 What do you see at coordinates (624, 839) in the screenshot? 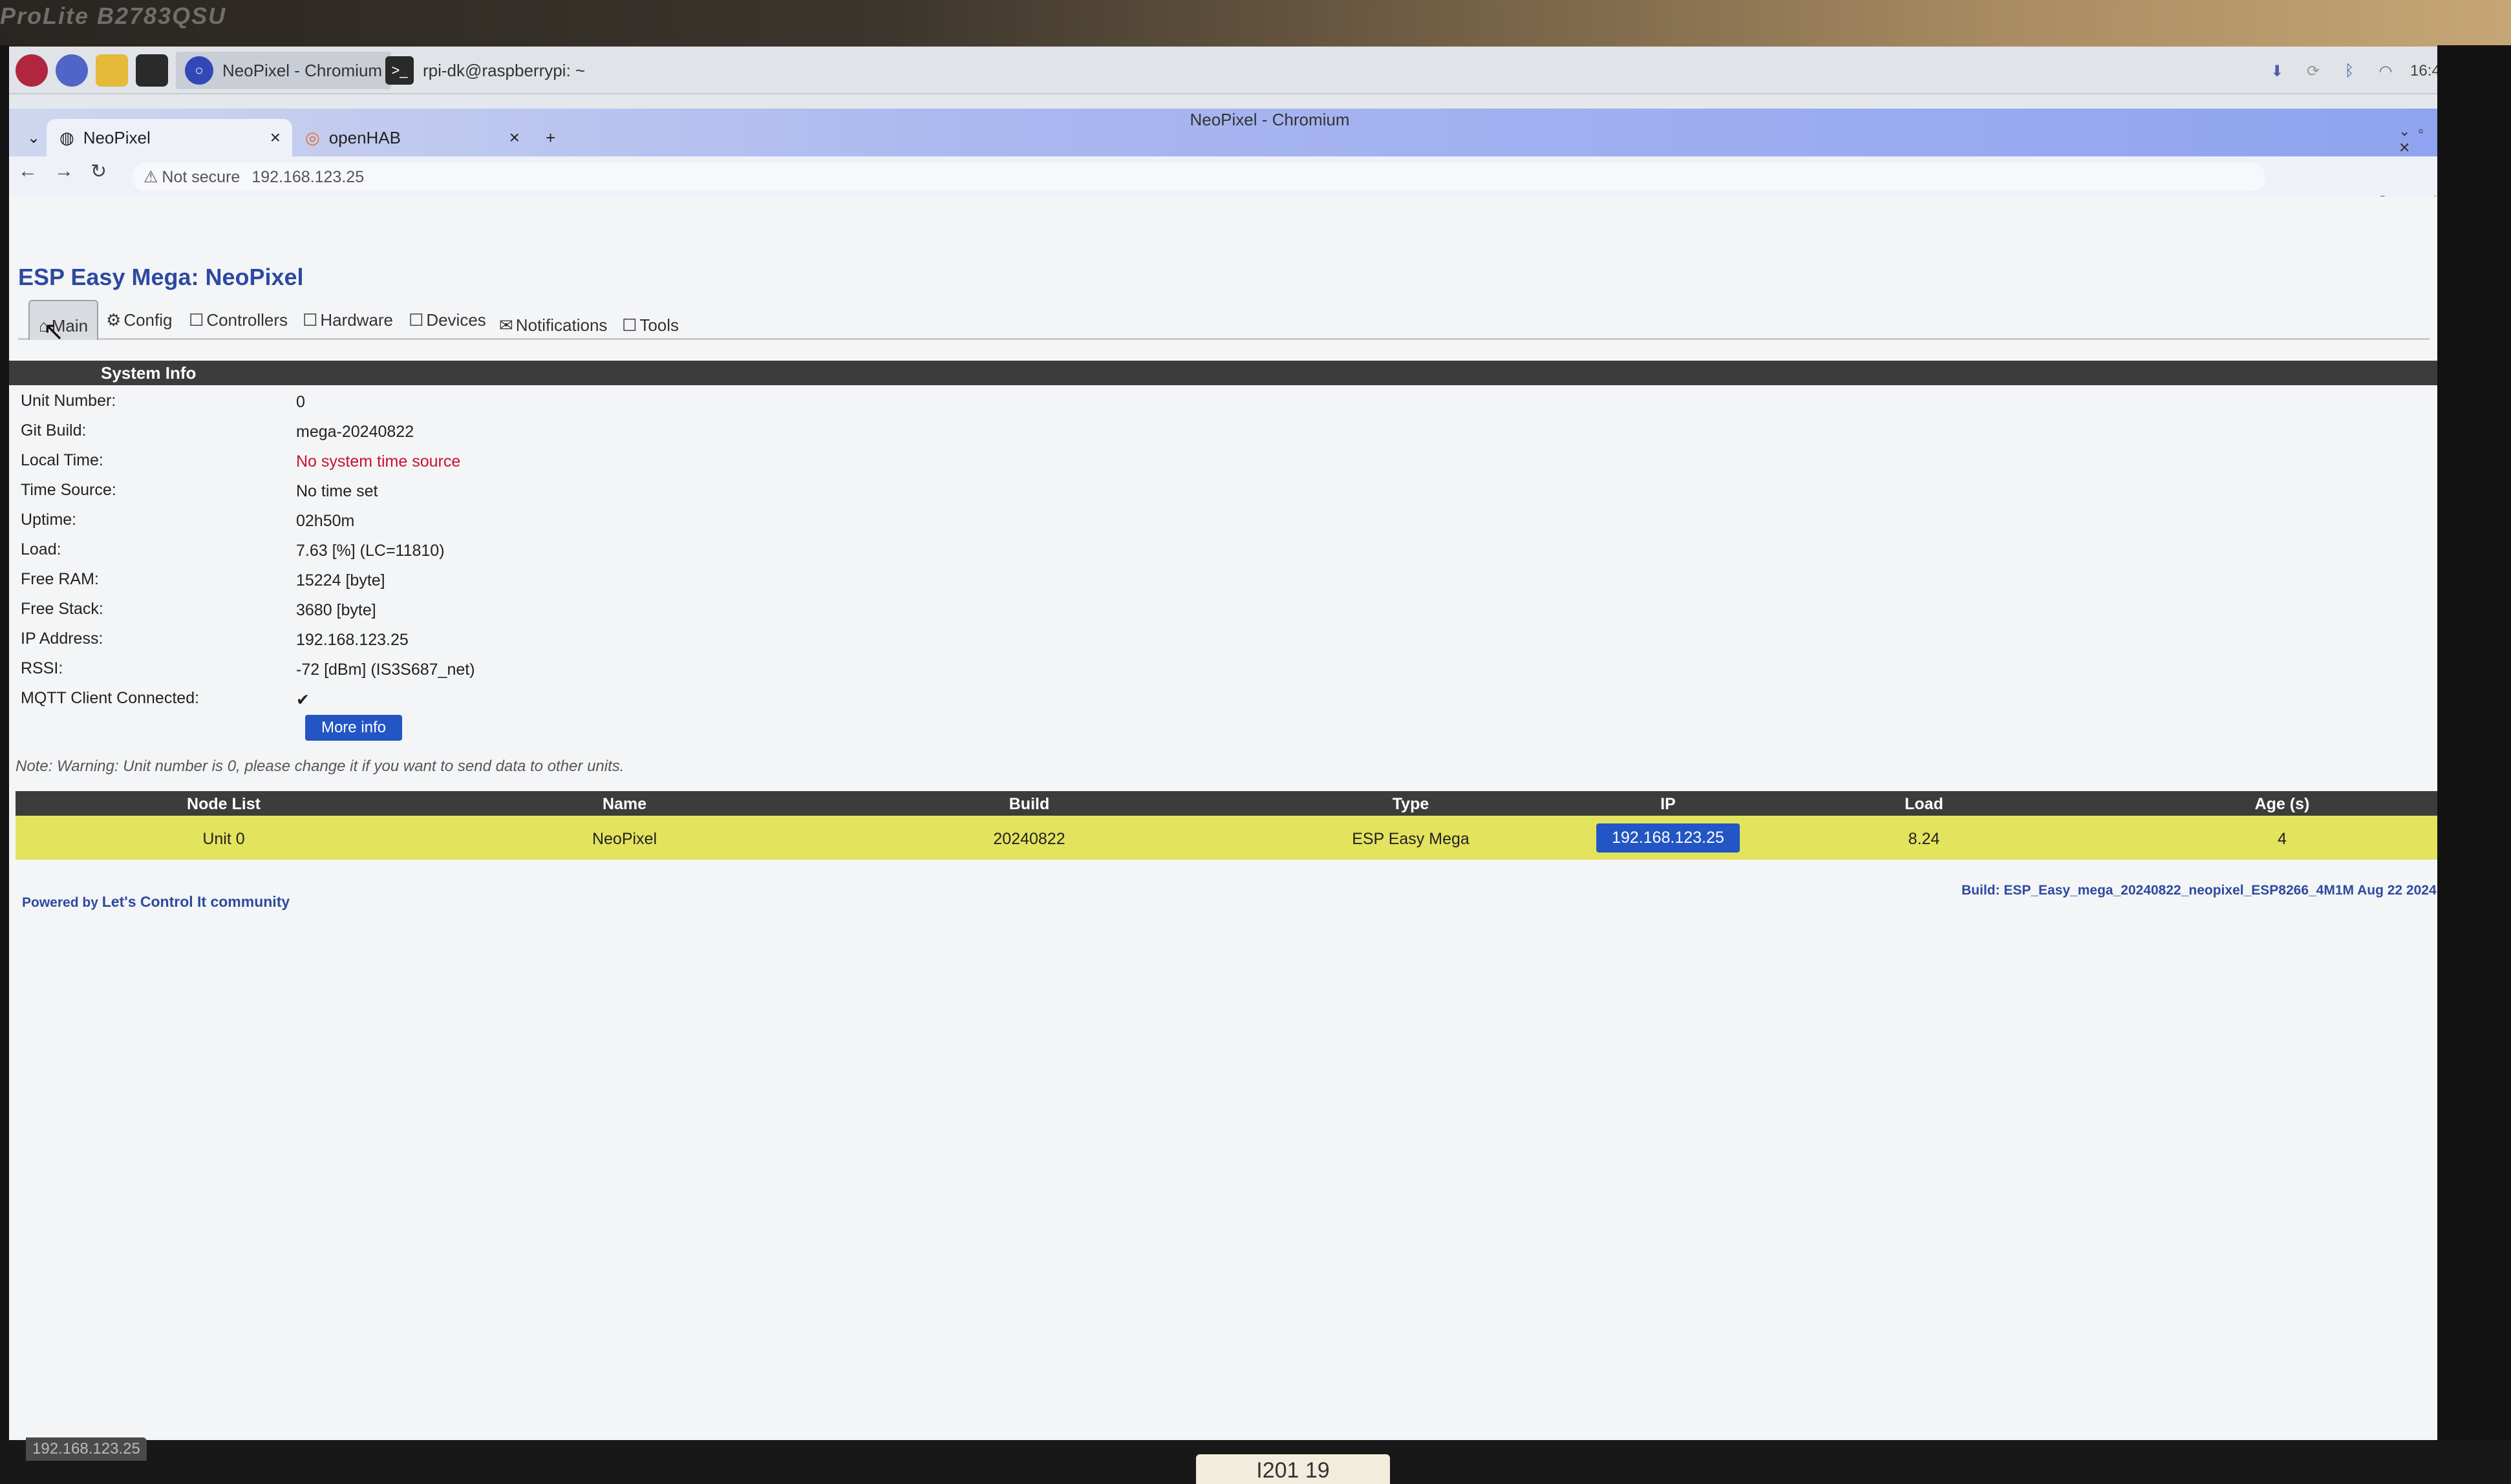
I see `node-name-cell: NeoPixel` at bounding box center [624, 839].